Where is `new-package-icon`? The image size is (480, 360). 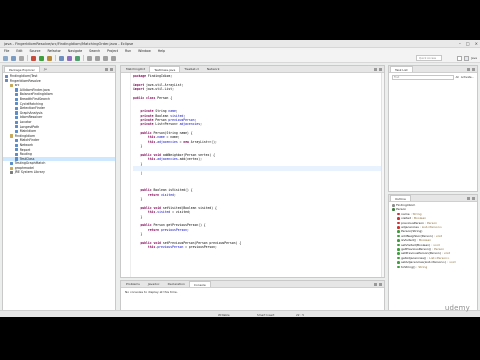 new-package-icon is located at coordinates (69, 58).